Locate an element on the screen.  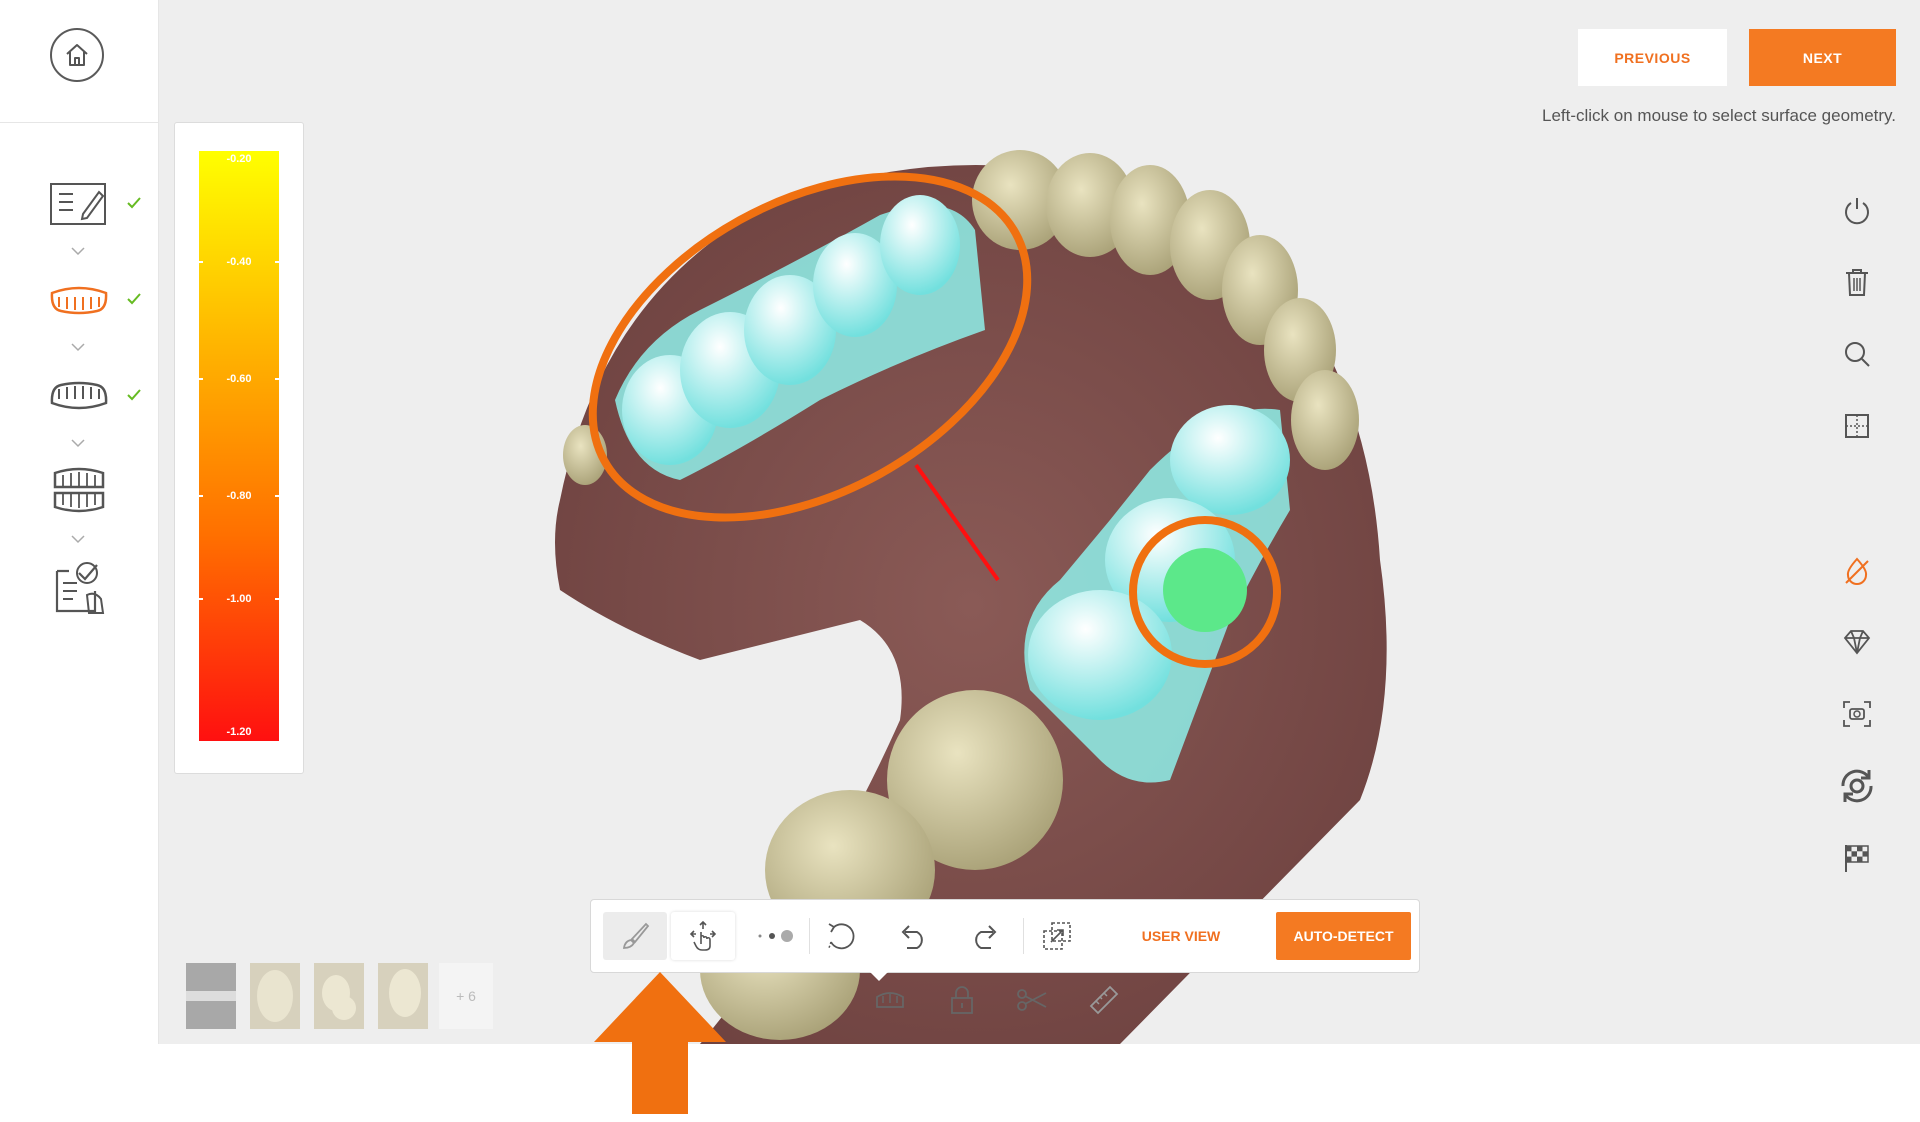
lasso-tool-button is located at coordinates (841, 936).